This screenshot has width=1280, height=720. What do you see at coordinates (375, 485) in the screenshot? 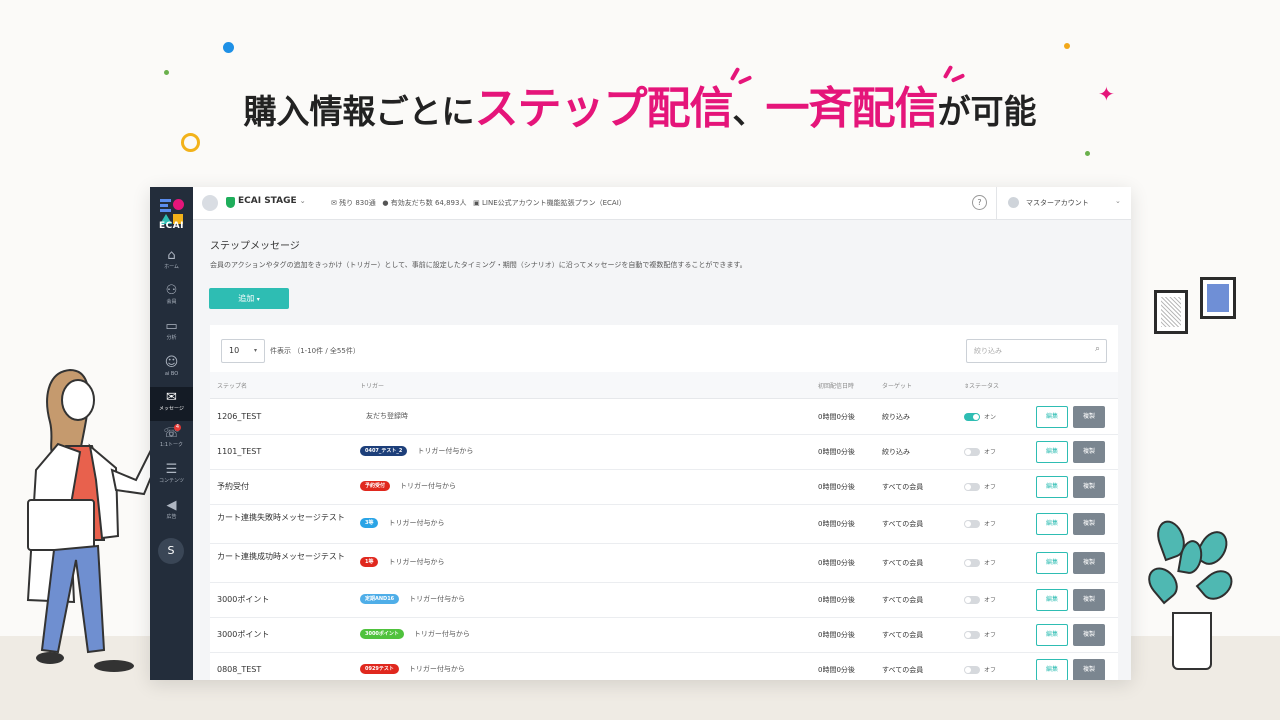
I see `trigger-tag: 予約受付` at bounding box center [375, 485].